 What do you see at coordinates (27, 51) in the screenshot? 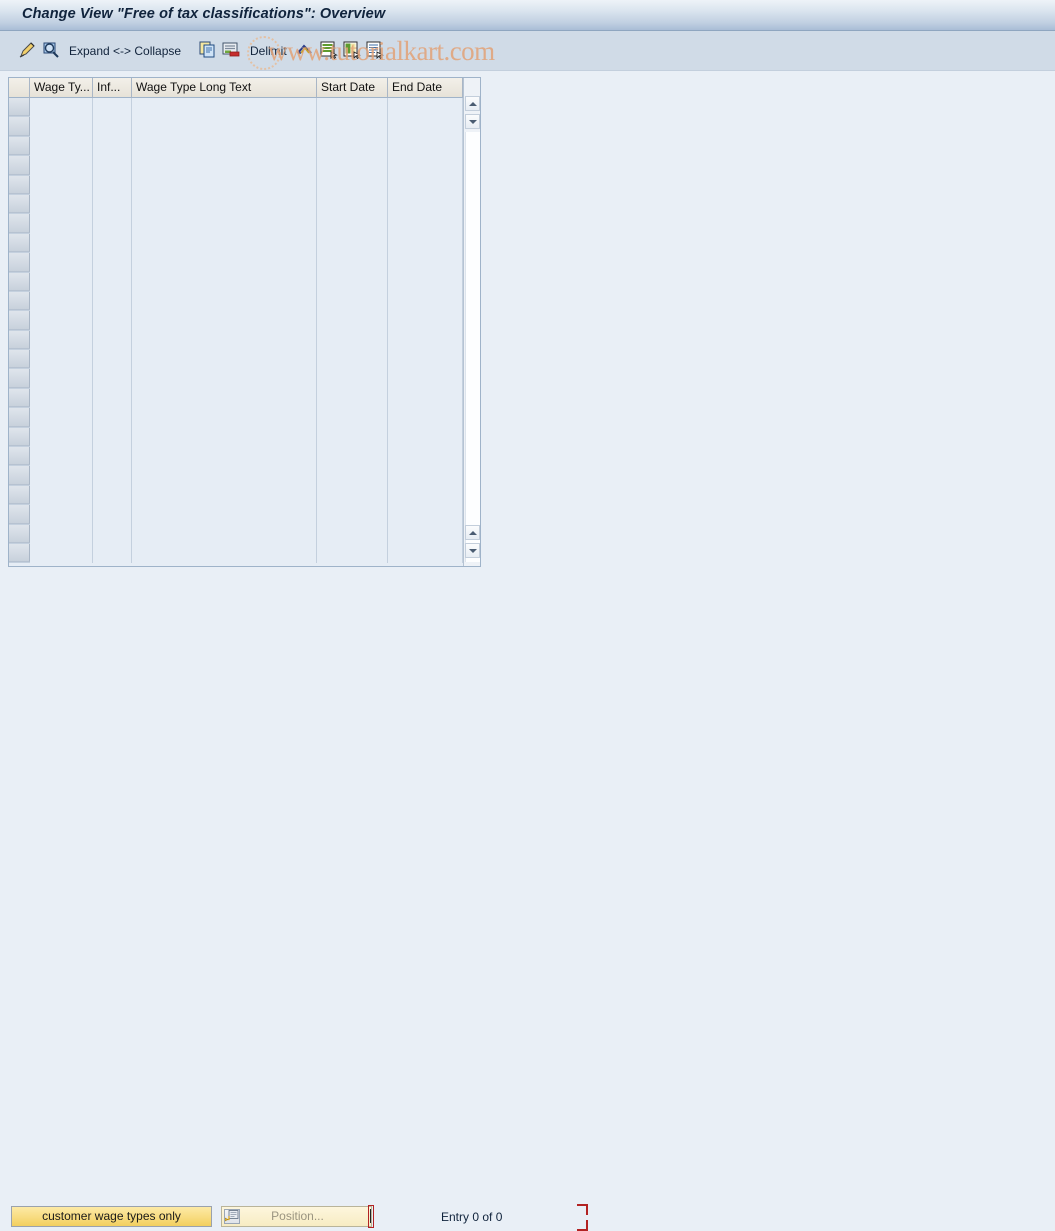
I see `pencil-display-change-icon` at bounding box center [27, 51].